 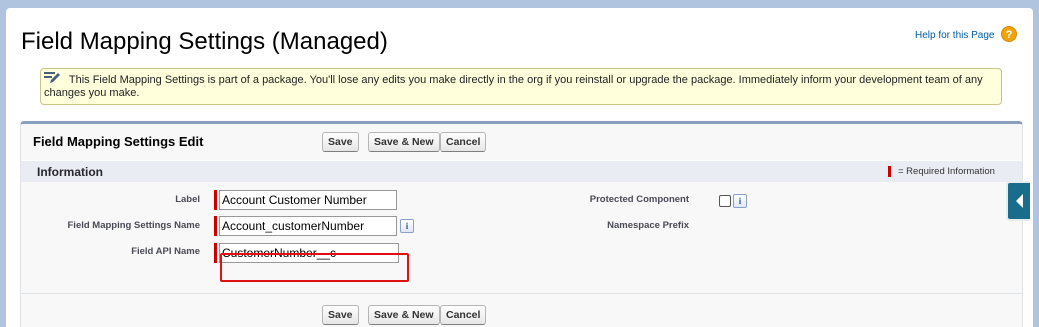 I want to click on label-field-label: Label, so click(x=187, y=199).